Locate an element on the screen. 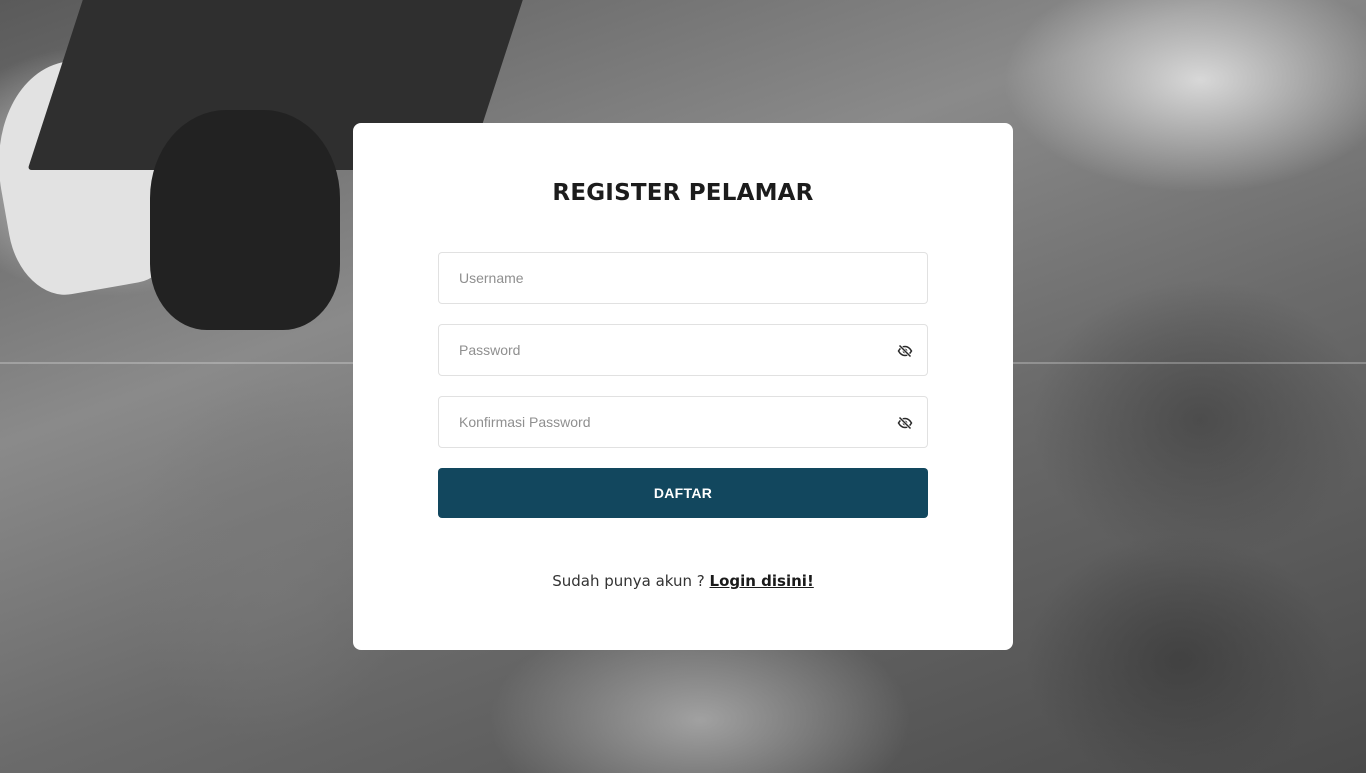 Image resolution: width=1366 pixels, height=773 pixels. login-prompt: Sudah punya akun ? Login disini! is located at coordinates (683, 581).